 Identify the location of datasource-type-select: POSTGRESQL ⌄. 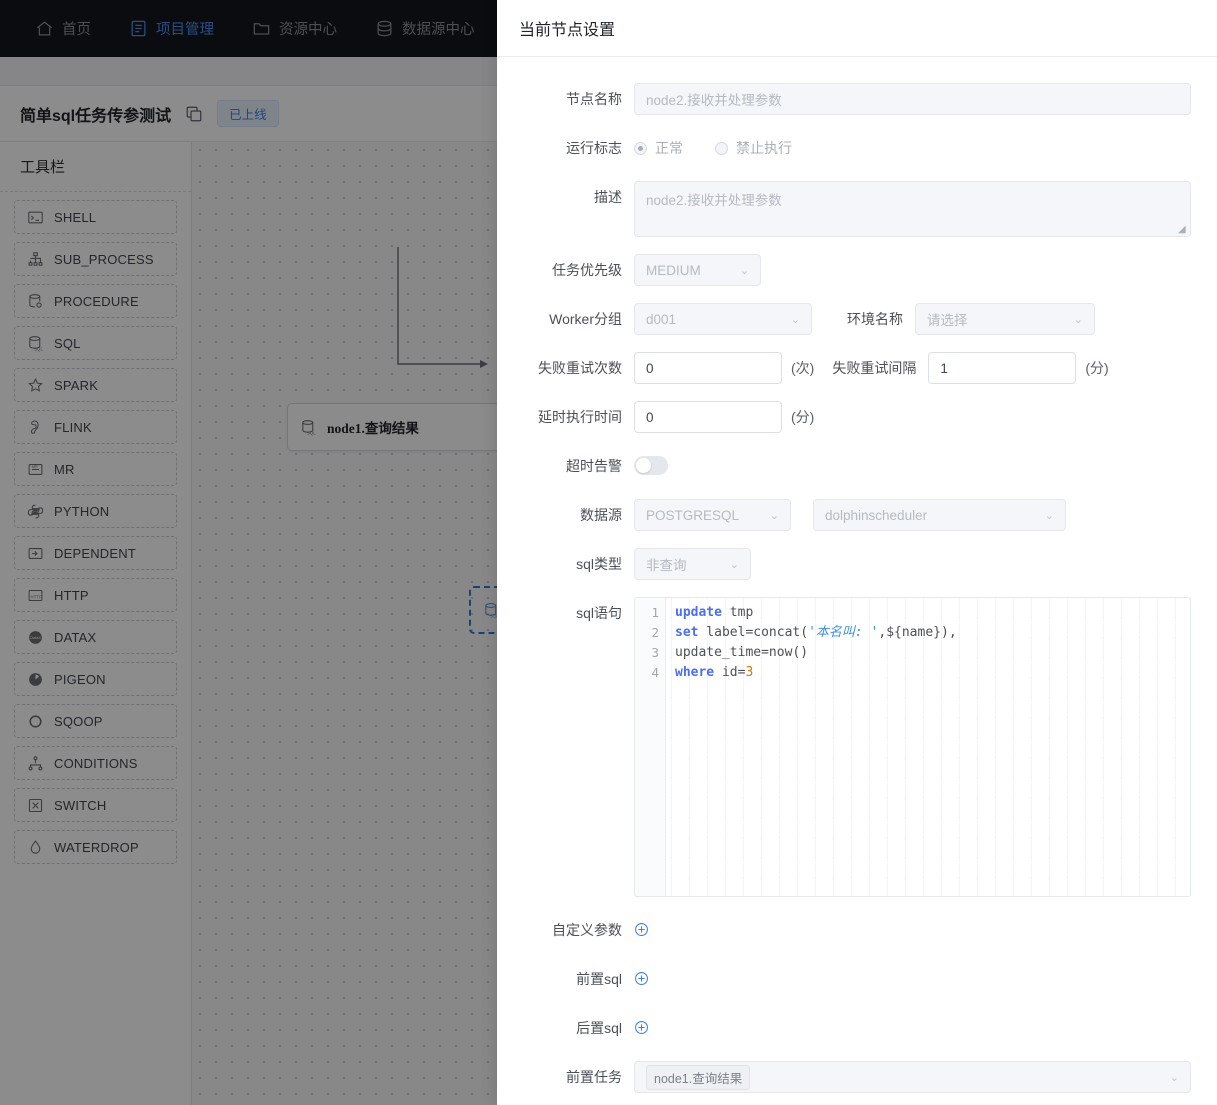
(712, 515).